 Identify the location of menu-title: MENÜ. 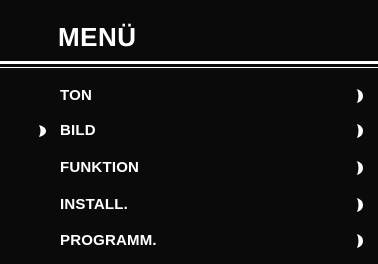
(97, 37).